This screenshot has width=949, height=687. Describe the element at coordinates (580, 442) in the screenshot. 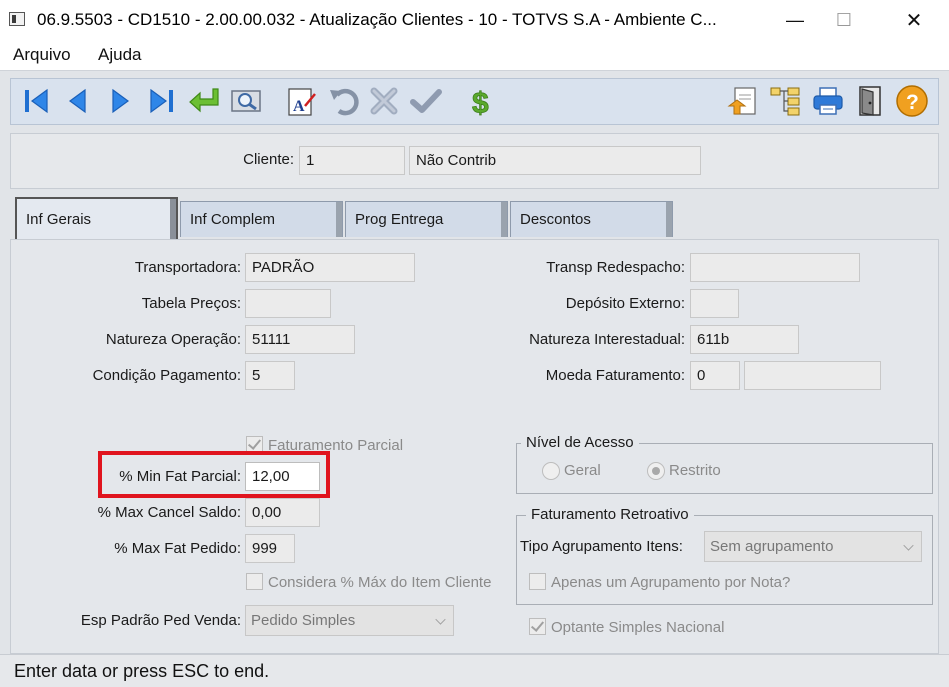

I see `nivel-acesso-title: Nível de Acesso` at that location.